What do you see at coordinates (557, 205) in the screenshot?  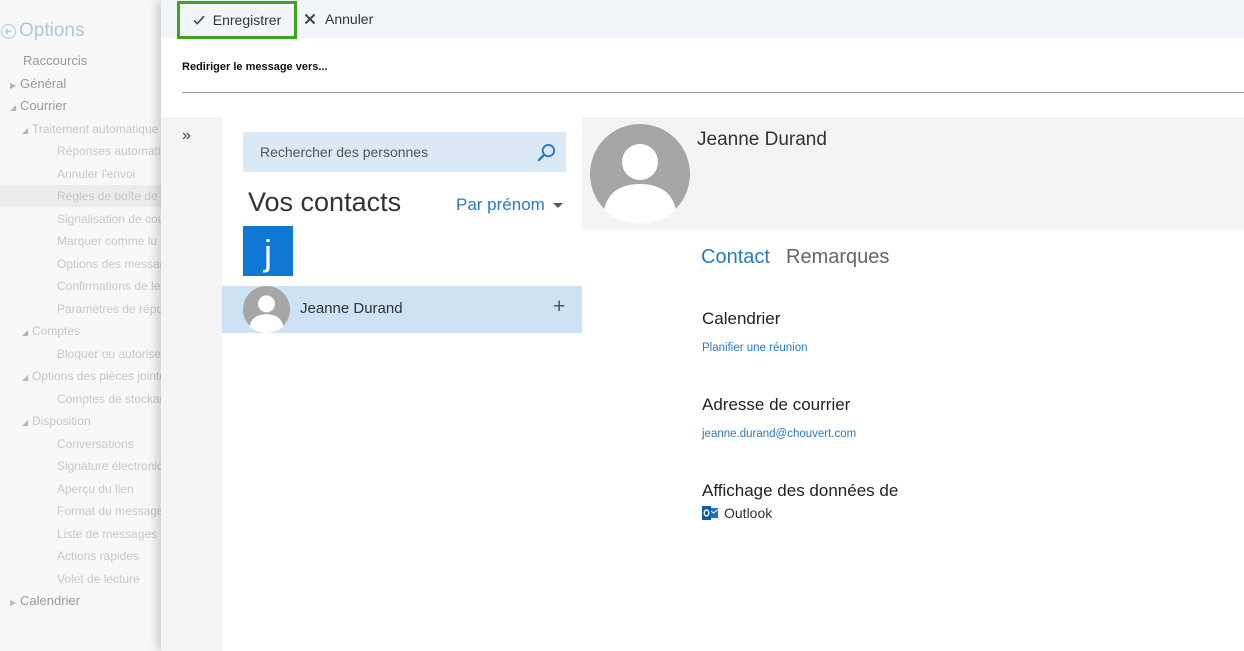 I see `chevron-down-icon` at bounding box center [557, 205].